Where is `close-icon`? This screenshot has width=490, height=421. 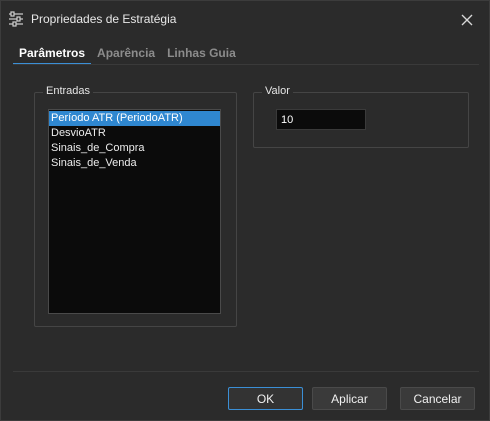 close-icon is located at coordinates (467, 20).